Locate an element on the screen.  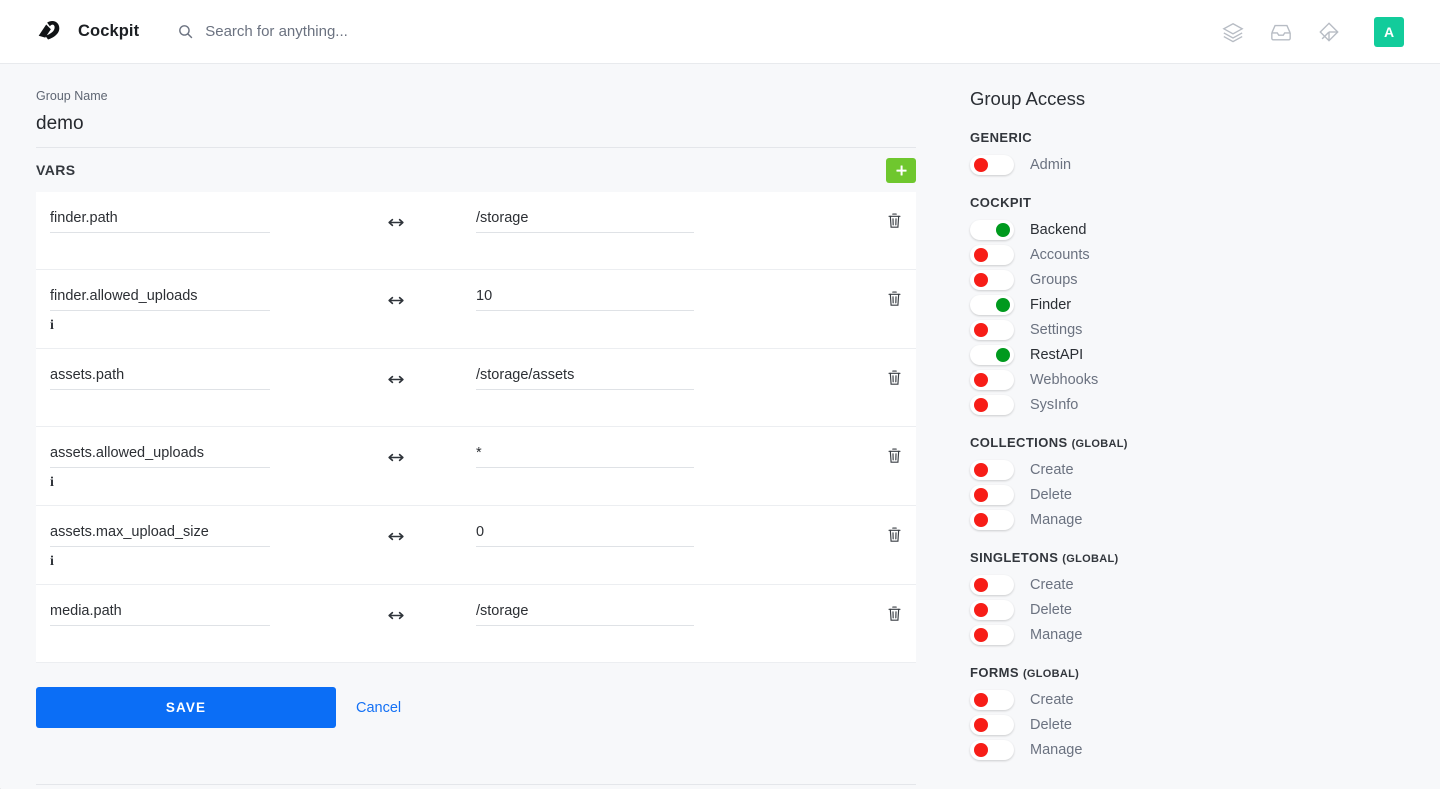
access-group-name: SINGLETONS is located at coordinates (1014, 557).